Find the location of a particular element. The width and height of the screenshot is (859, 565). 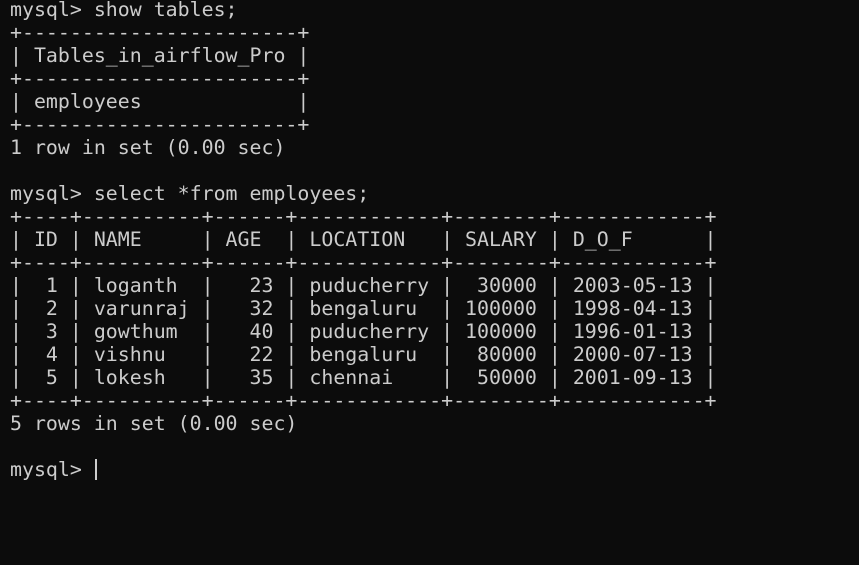

terminal-line: | Tables_in_airflow_Pro | is located at coordinates (160, 55).